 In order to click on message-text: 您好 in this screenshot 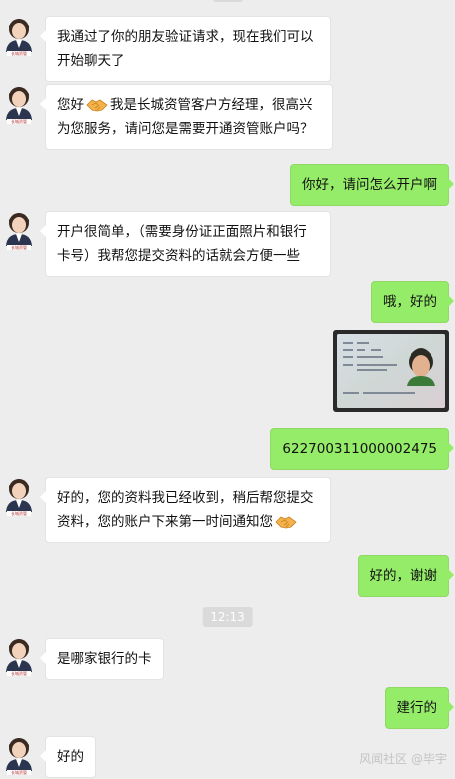, I will do `click(70, 105)`.